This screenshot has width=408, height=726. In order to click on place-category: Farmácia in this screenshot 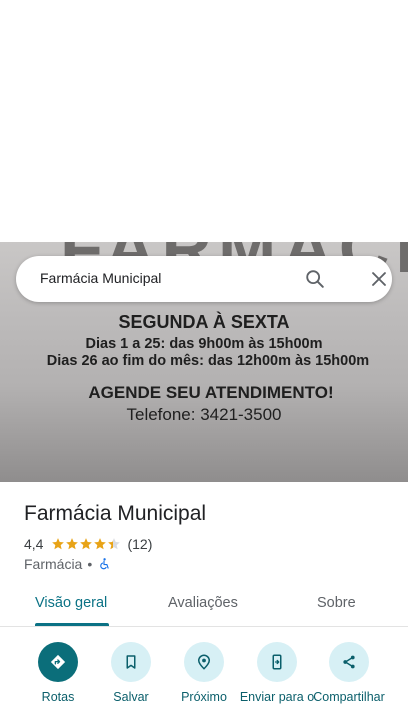, I will do `click(53, 564)`.